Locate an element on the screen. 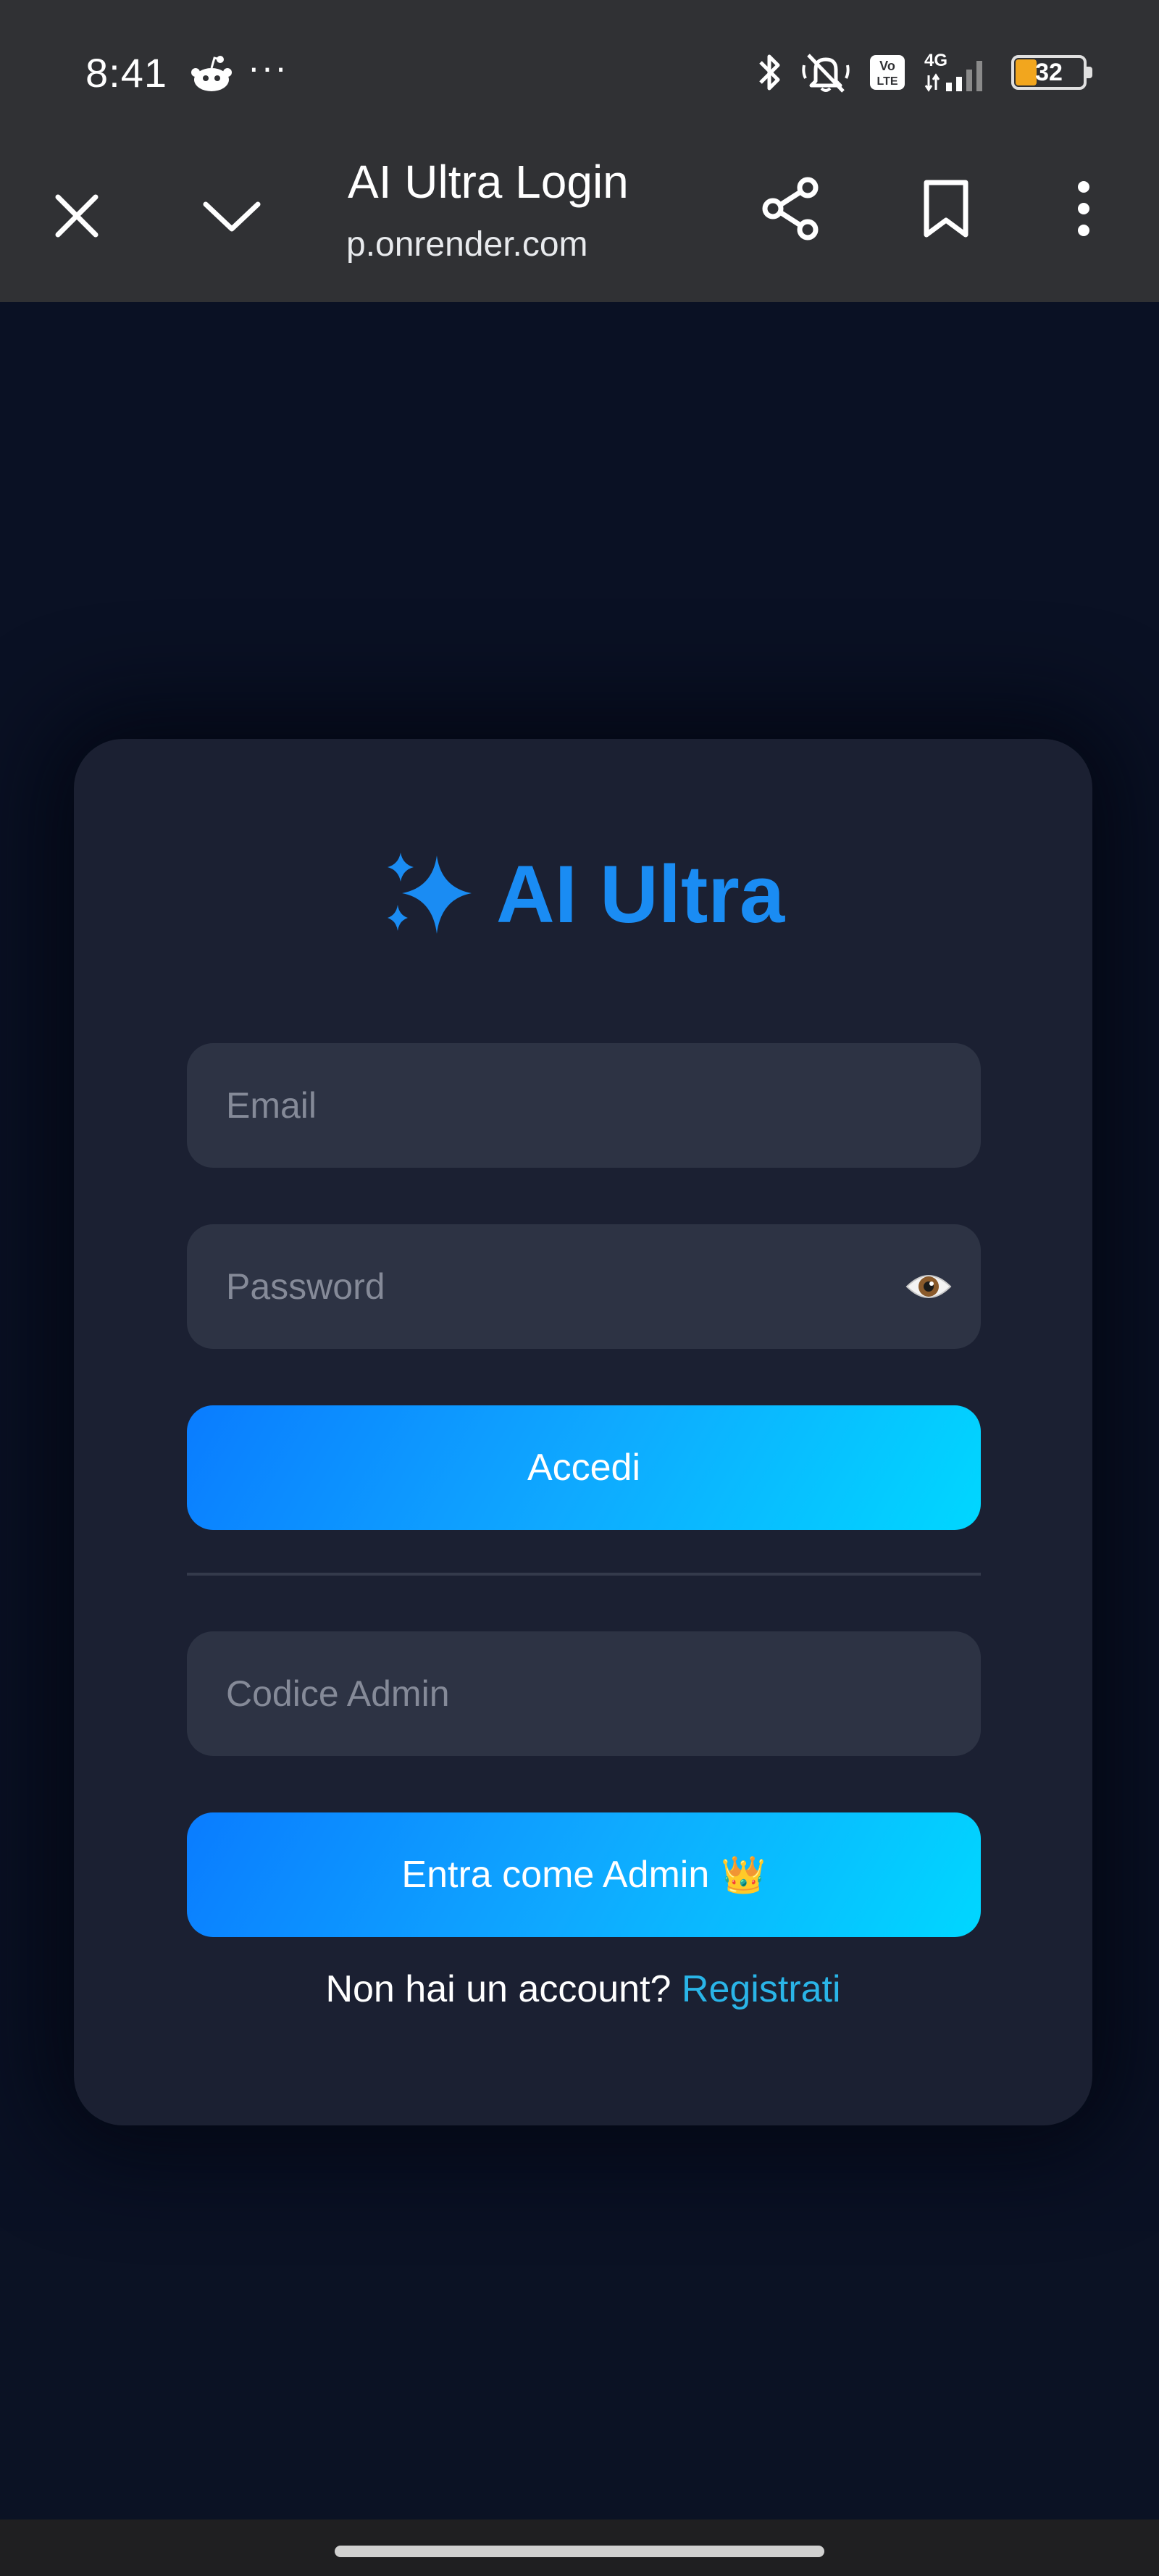 This screenshot has height=2576, width=1159. admin-login-button-label: Entra come Admin is located at coordinates (555, 1875).